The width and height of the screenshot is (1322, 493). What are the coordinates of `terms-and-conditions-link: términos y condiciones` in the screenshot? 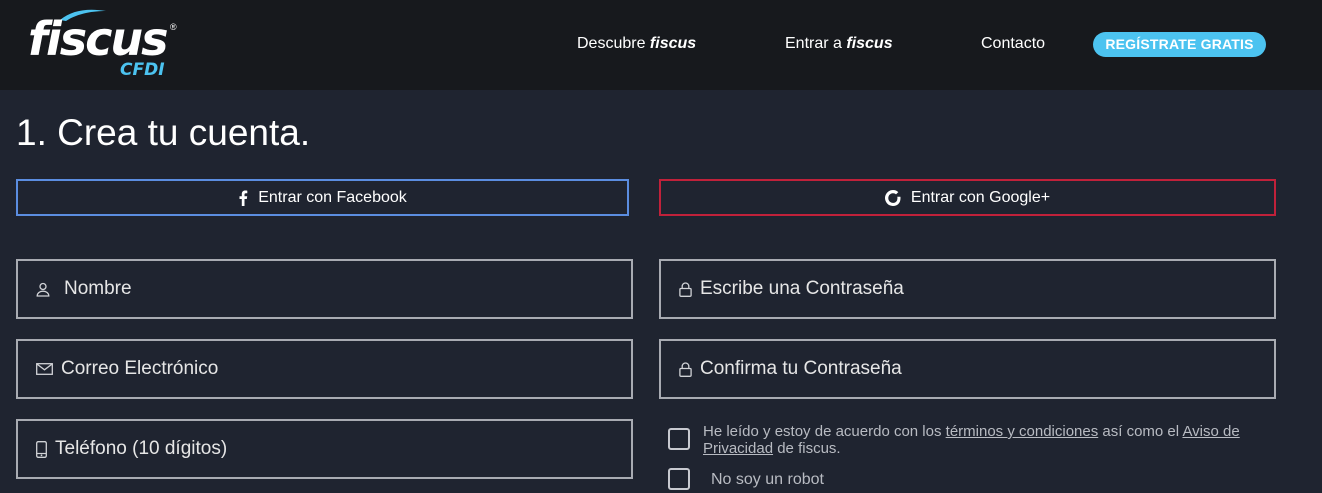 It's located at (1022, 431).